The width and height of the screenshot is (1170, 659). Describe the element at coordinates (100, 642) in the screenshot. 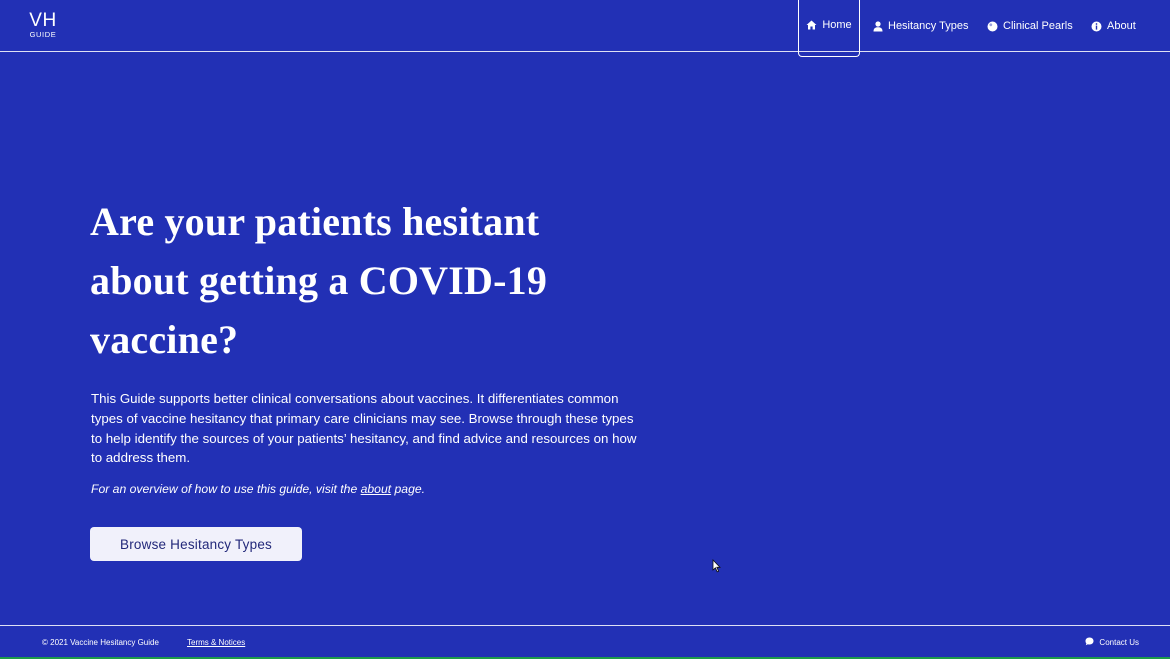

I see `copyright-text: © 2021 Vaccine Hesitancy Guide` at that location.